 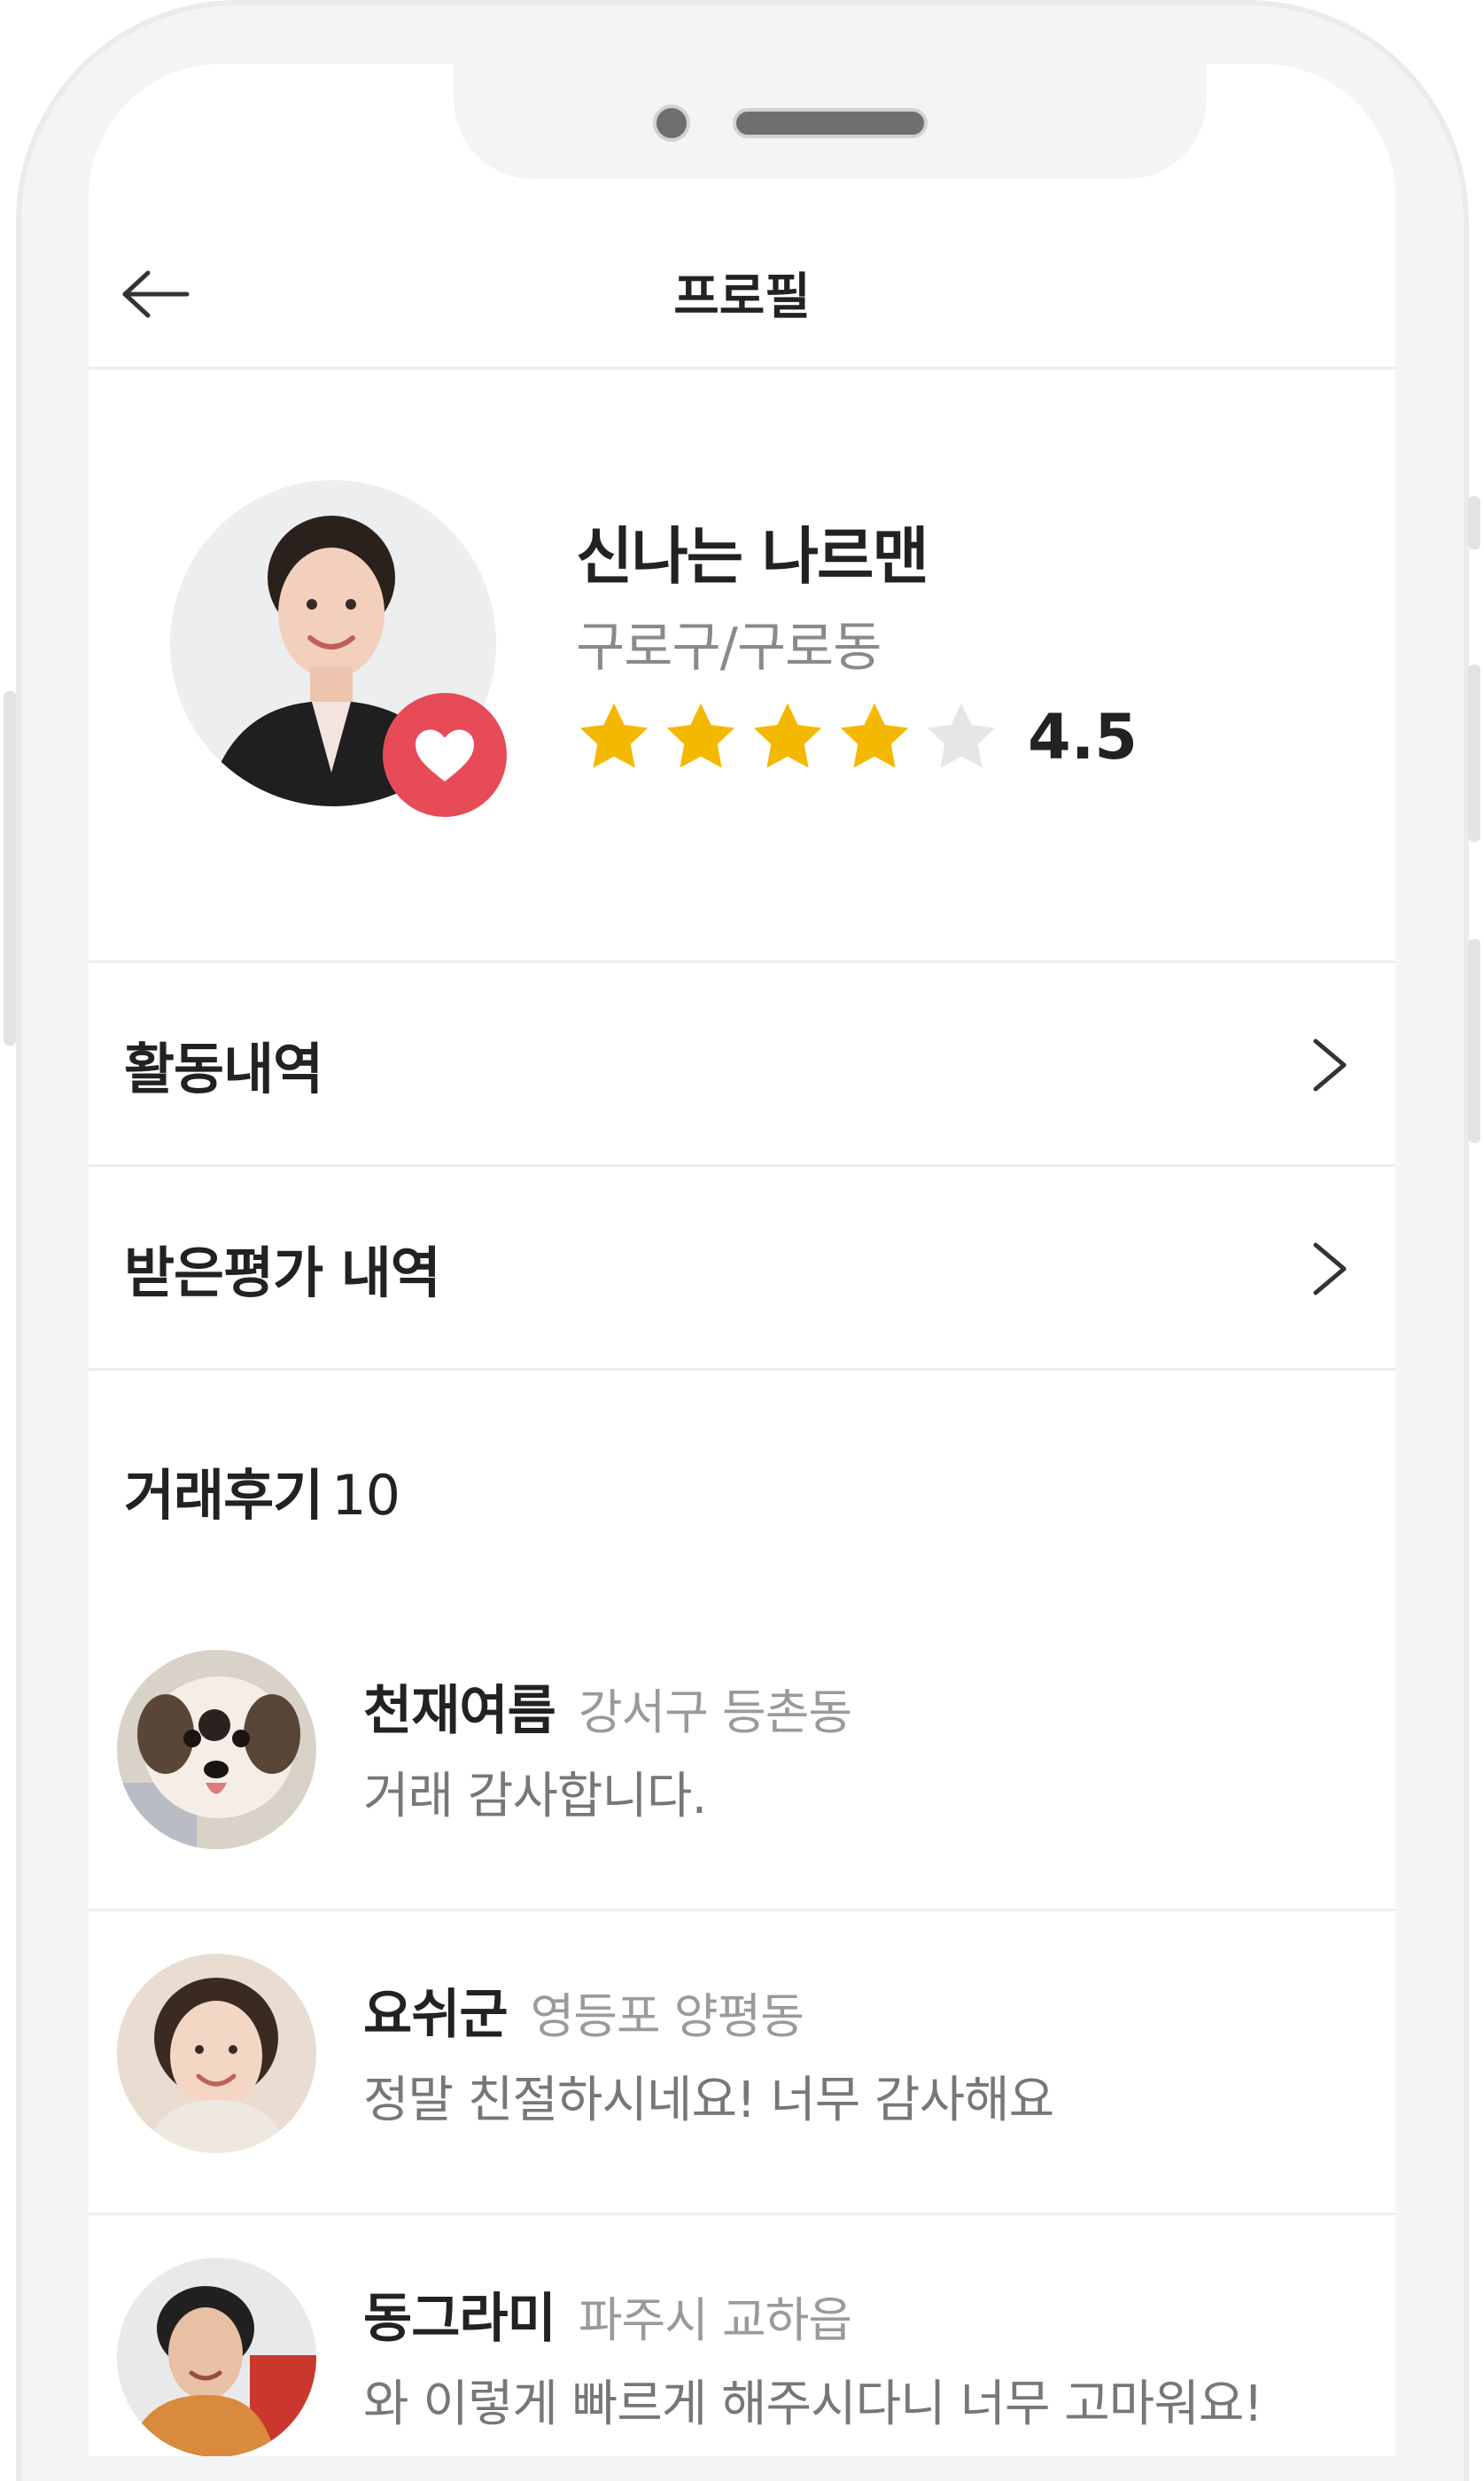 I want to click on reviewer-name: 요쉬군 영등포 양평동, so click(x=583, y=2010).